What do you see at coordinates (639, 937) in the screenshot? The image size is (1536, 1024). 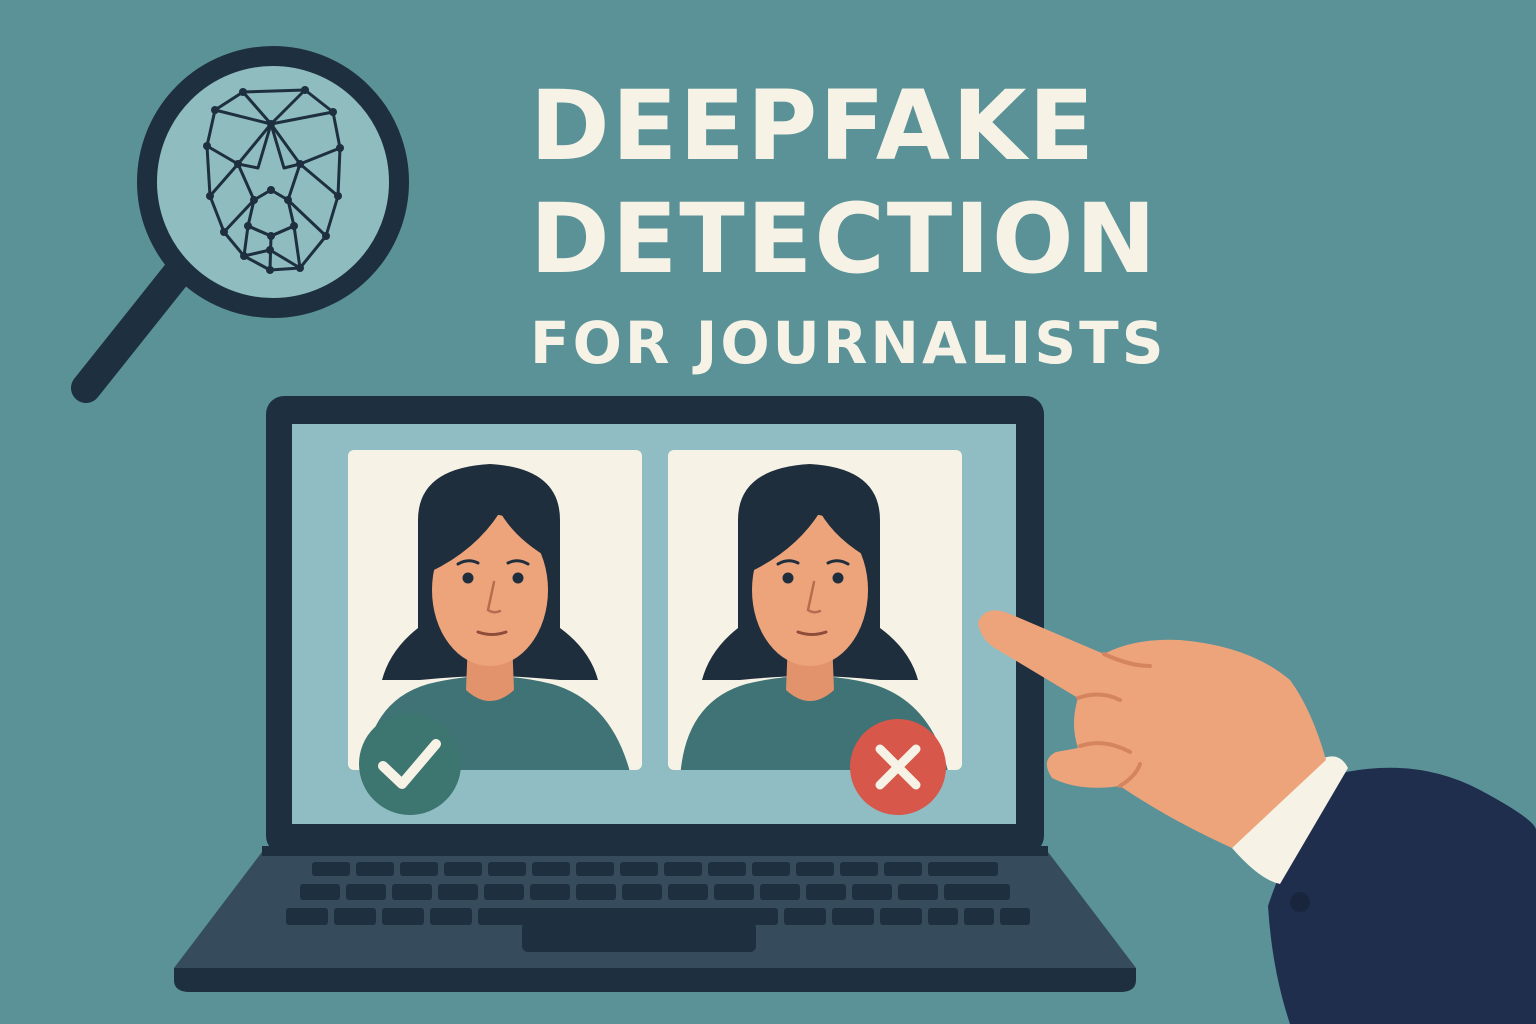 I see `trackpad` at bounding box center [639, 937].